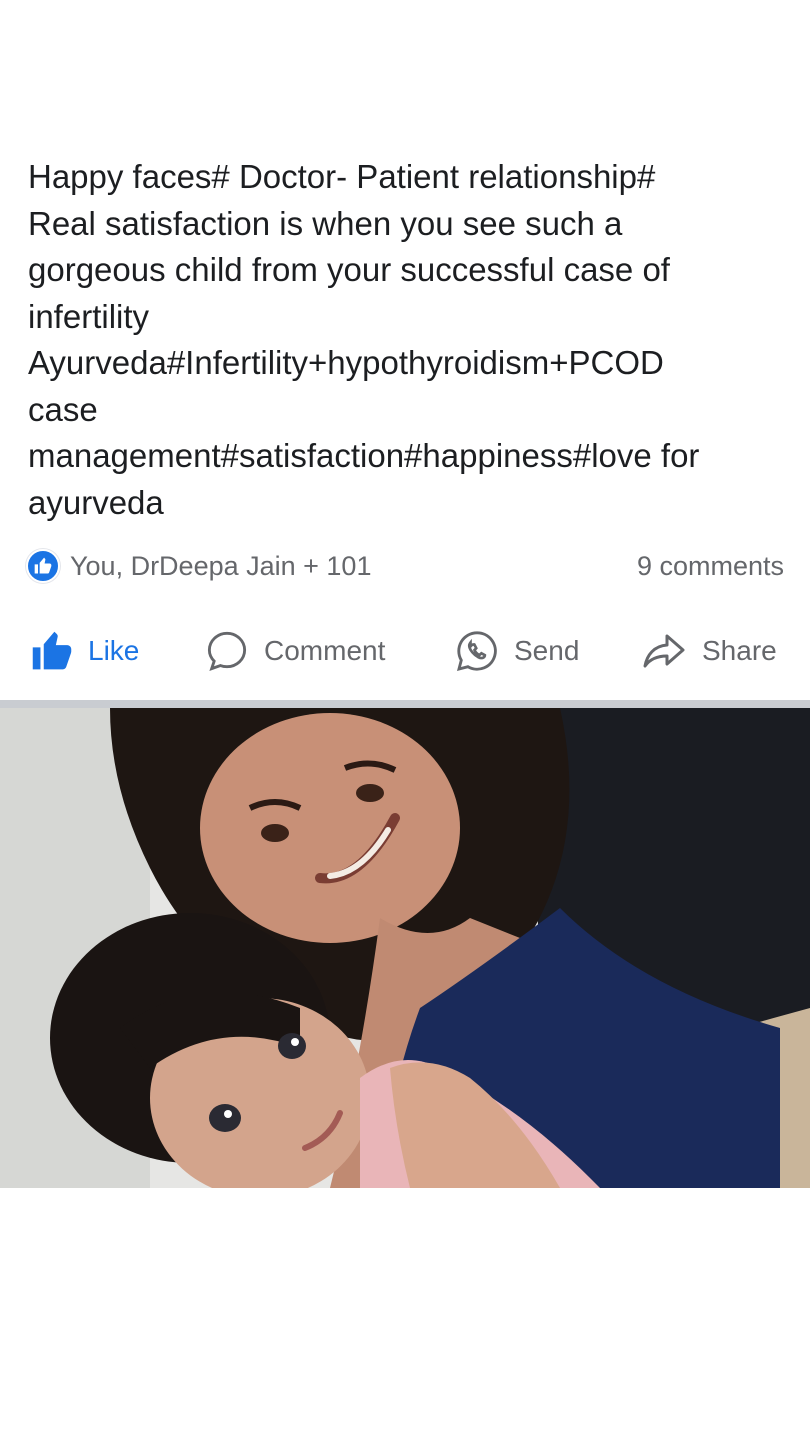 Image resolution: width=810 pixels, height=1440 pixels. Describe the element at coordinates (739, 650) in the screenshot. I see `share-label: Share` at that location.